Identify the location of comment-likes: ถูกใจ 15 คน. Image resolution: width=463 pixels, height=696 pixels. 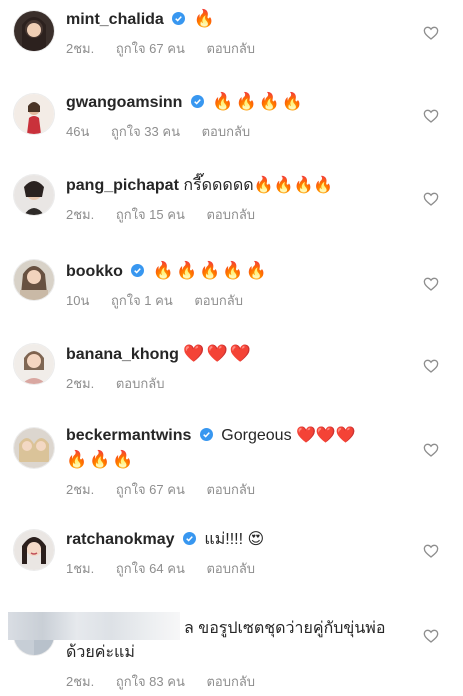
(150, 214).